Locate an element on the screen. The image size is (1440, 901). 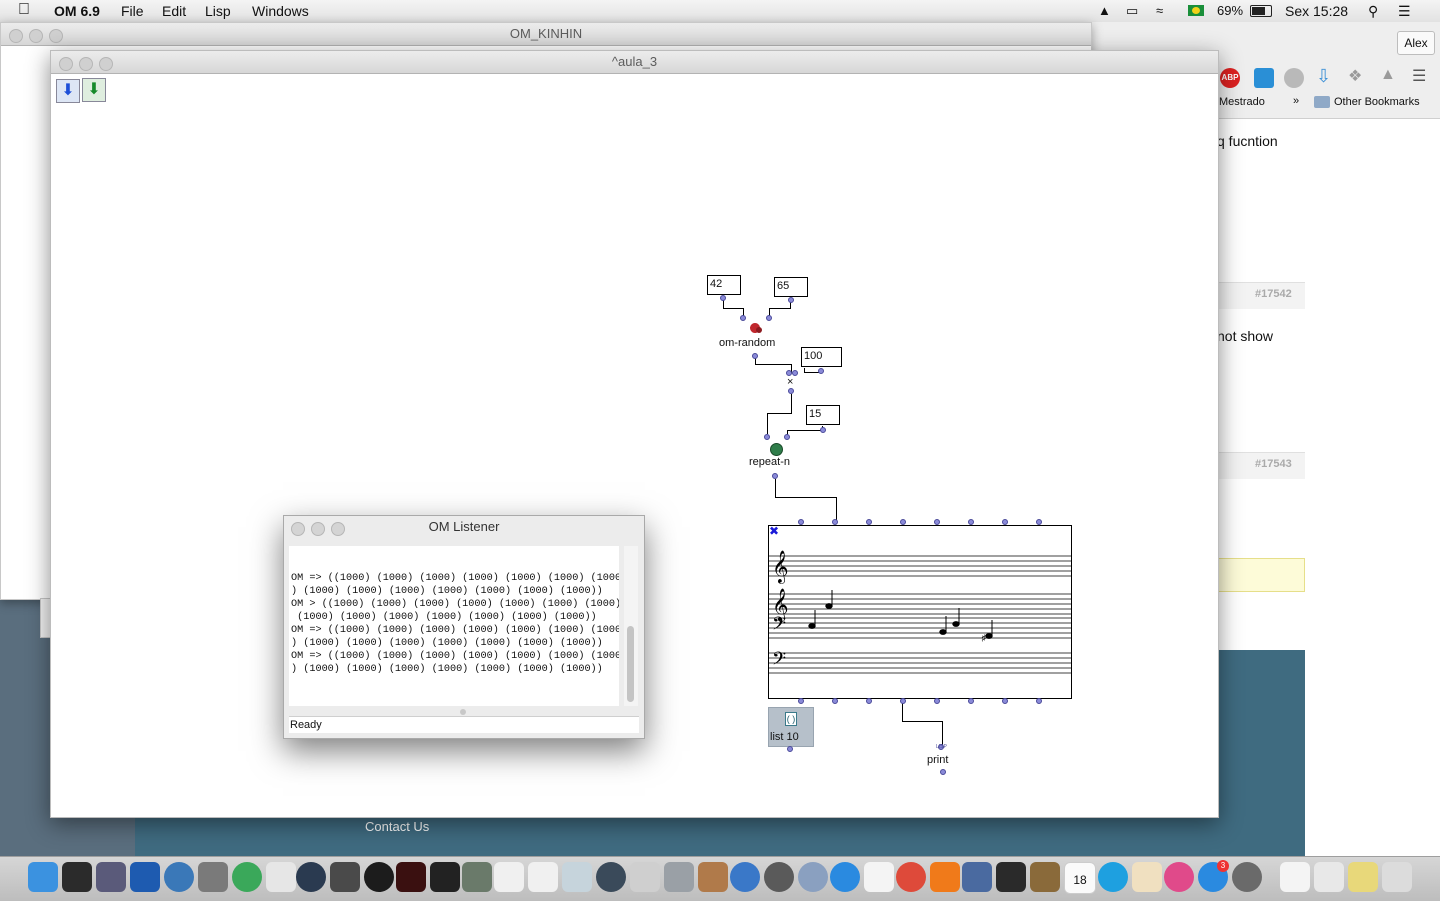
bookmark-mestrado: Mestrado is located at coordinates (1242, 102).